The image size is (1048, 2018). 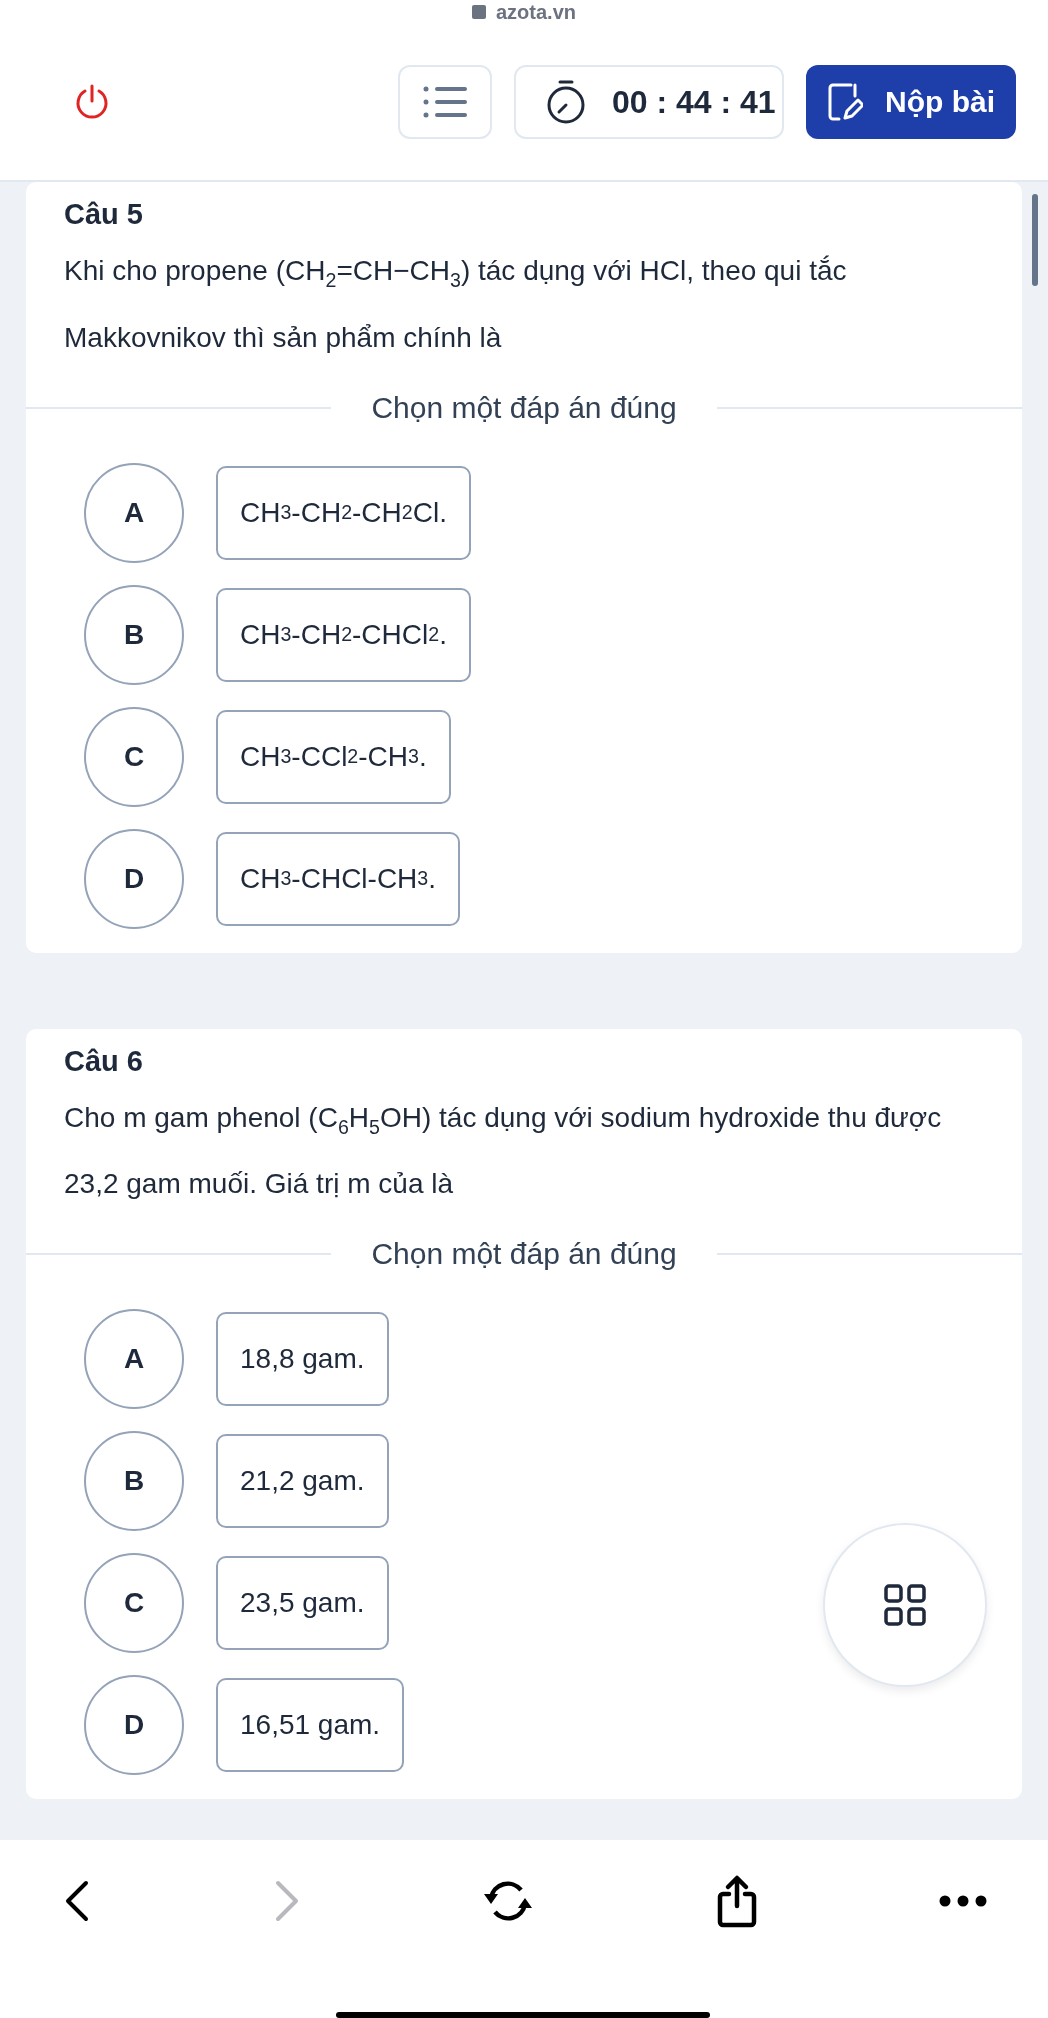 I want to click on stopwatch-icon, so click(x=566, y=102).